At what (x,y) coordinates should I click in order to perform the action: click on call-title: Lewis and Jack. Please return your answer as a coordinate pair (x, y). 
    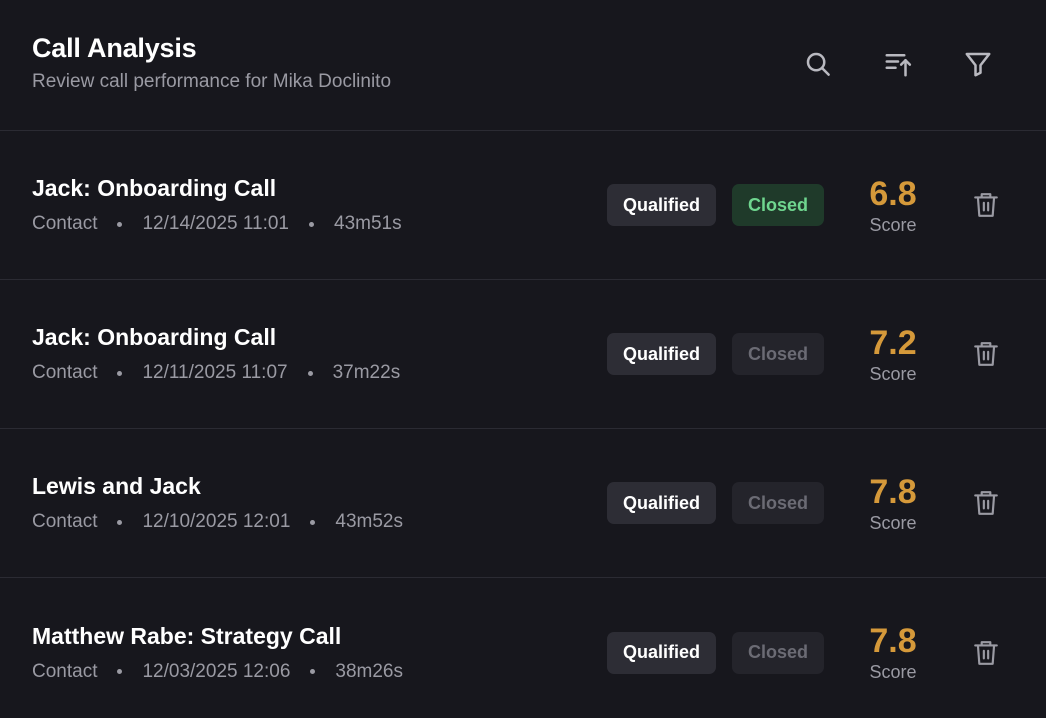
    Looking at the image, I should click on (116, 486).